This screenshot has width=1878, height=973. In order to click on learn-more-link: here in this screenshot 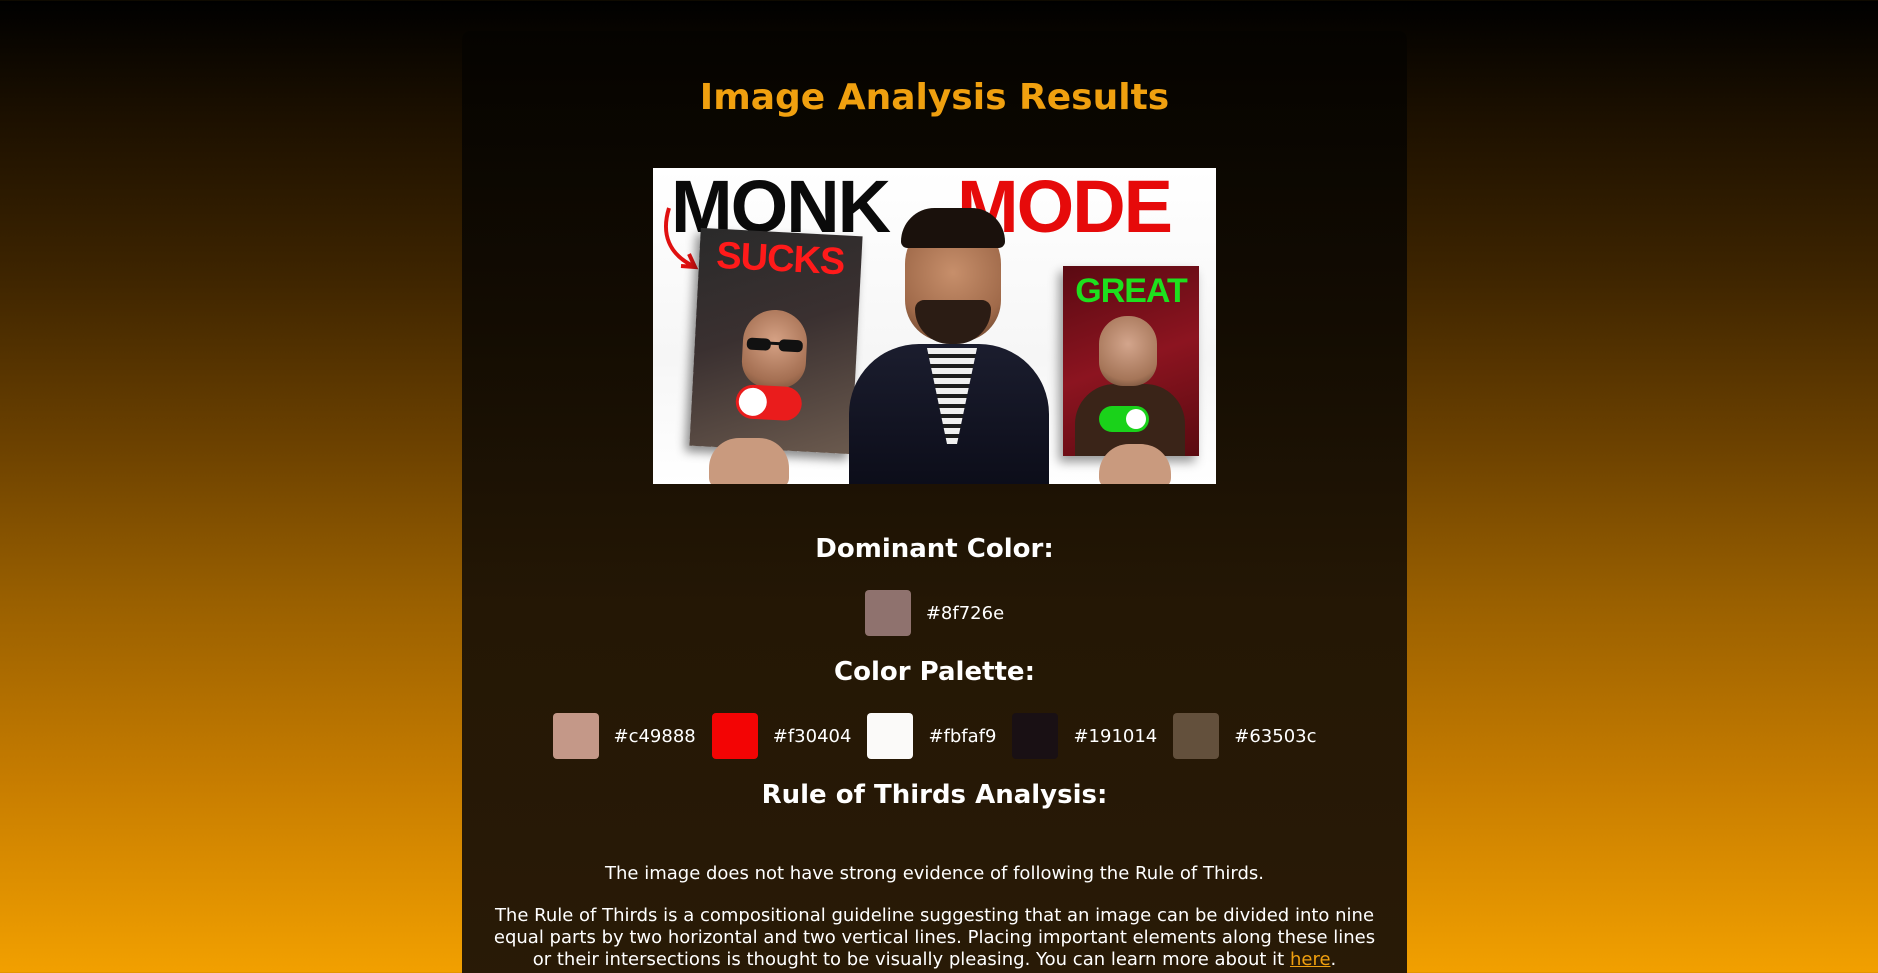, I will do `click(1310, 959)`.